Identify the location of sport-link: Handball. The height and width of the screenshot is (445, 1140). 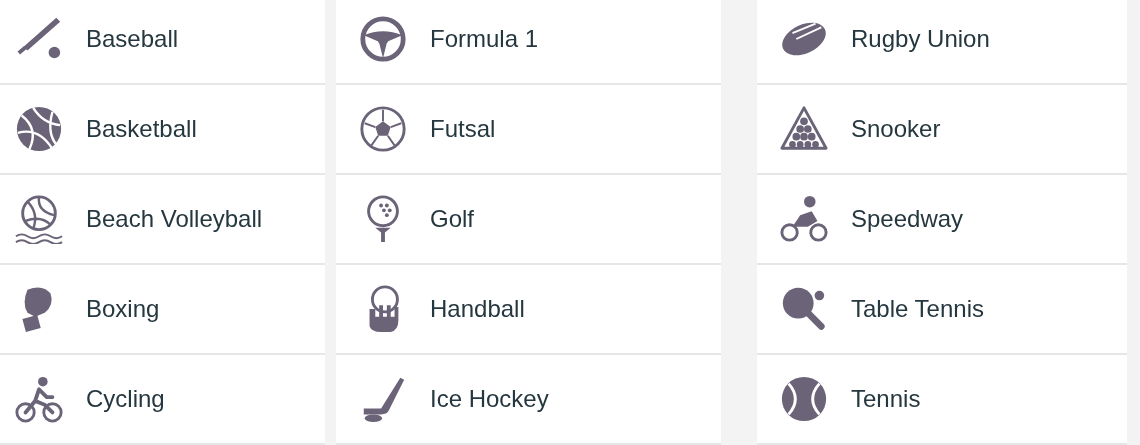
(528, 310).